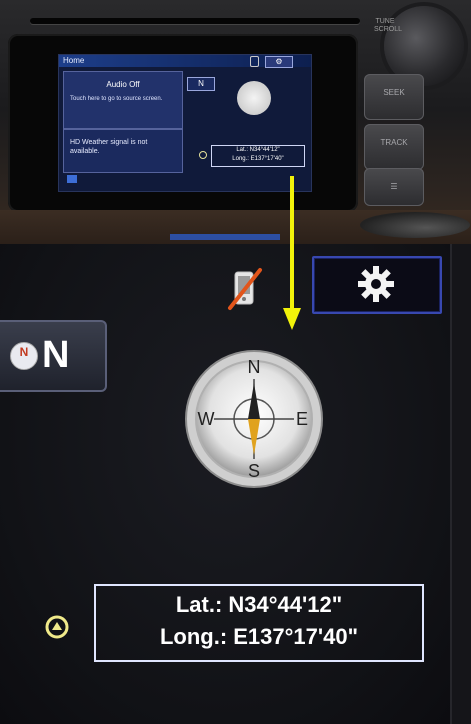 The height and width of the screenshot is (724, 471). I want to click on heading-button: N N, so click(53, 356).